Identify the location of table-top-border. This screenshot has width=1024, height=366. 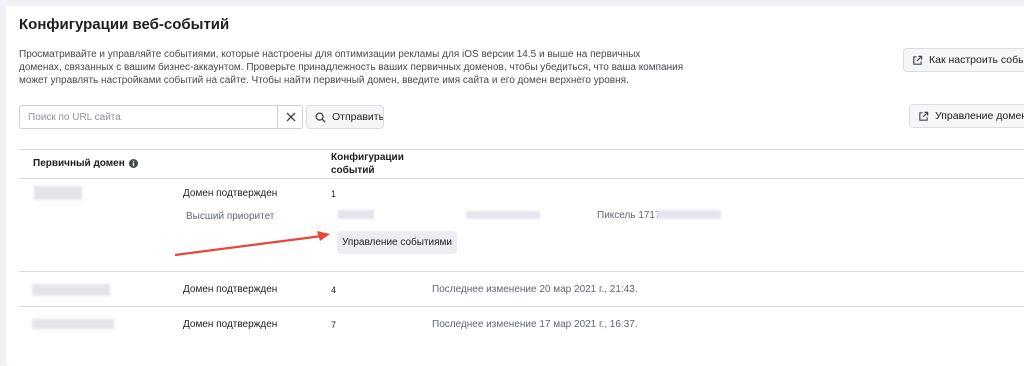
(521, 149).